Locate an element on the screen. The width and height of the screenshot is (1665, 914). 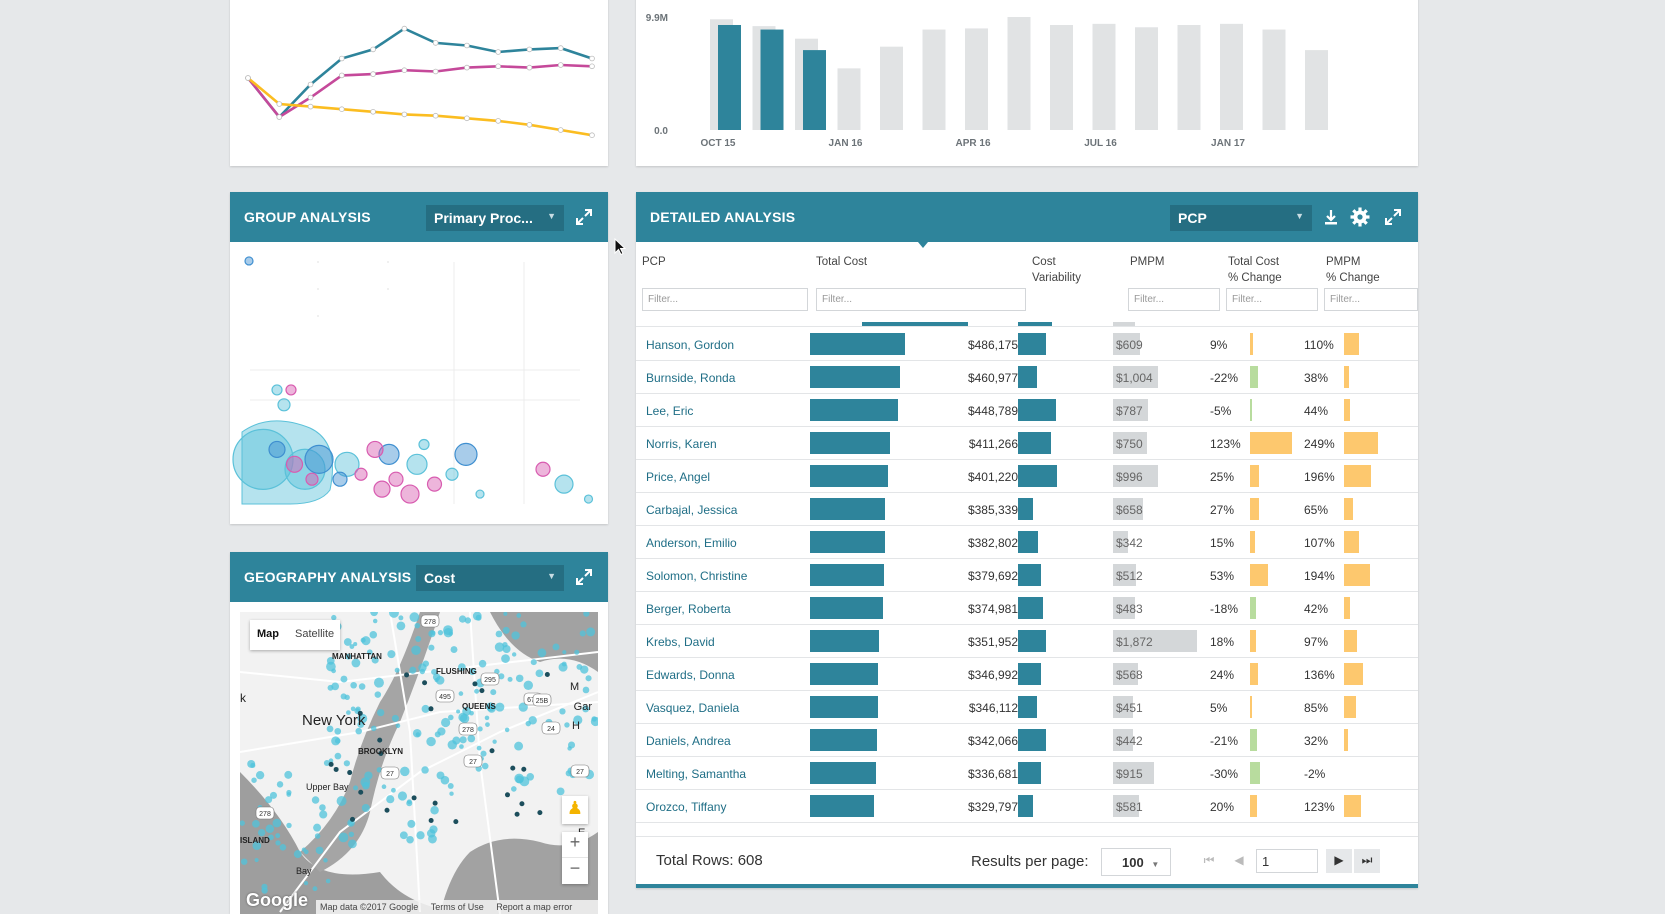
table-row: Vasquez, Daniela $346,112 $451 5% 85% is located at coordinates (1027, 707).